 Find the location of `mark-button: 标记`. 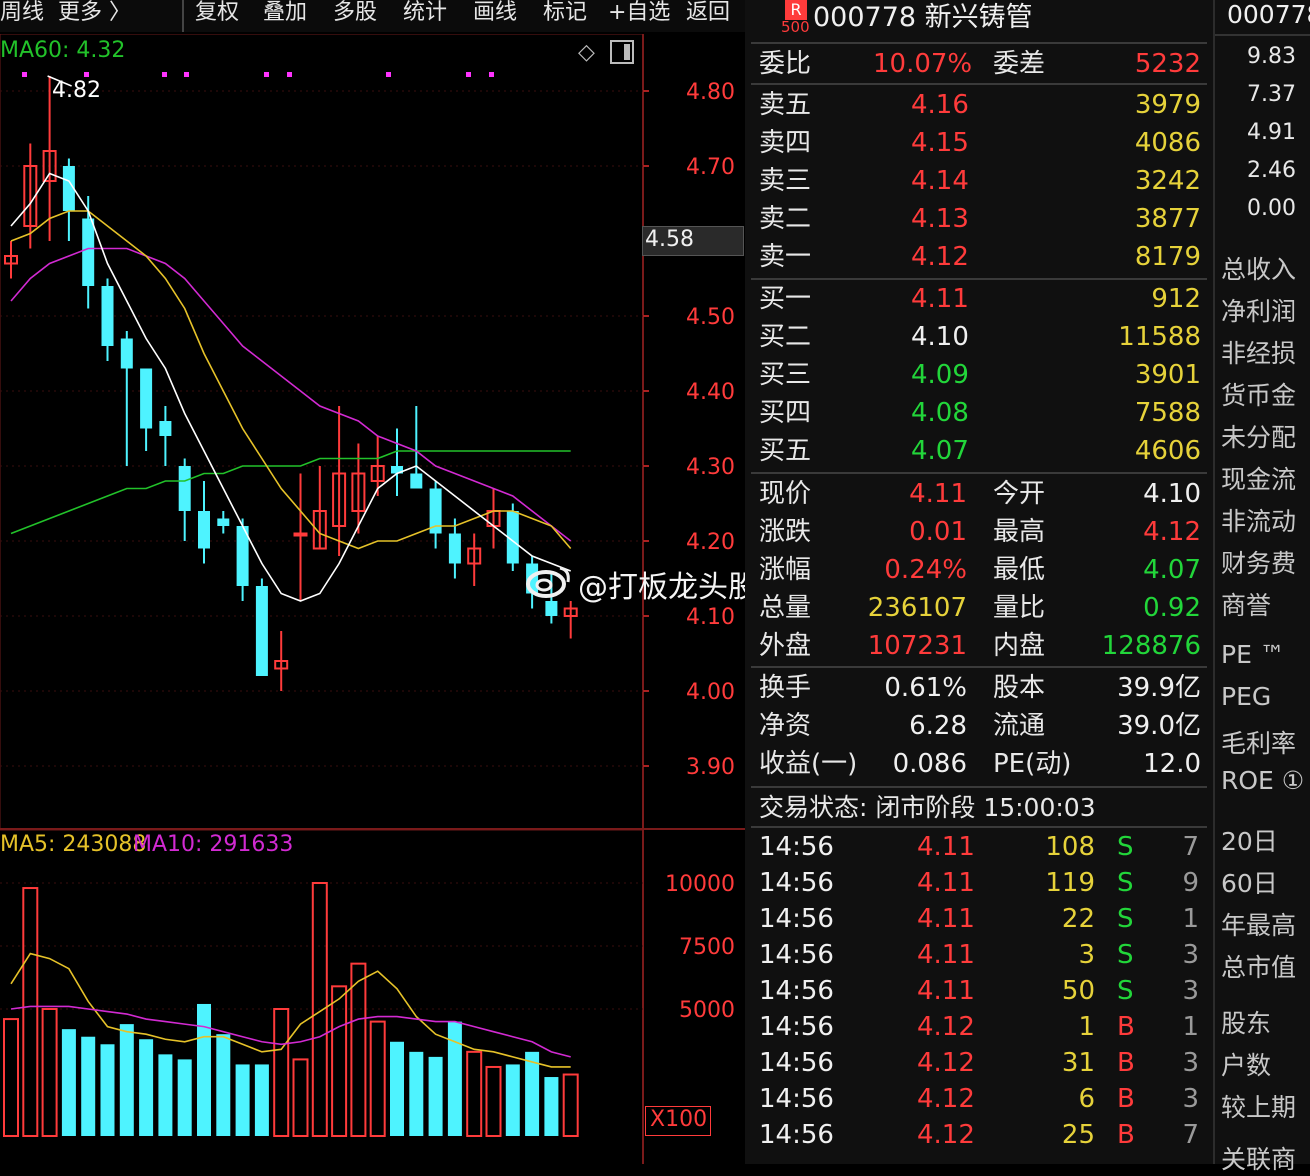

mark-button: 标记 is located at coordinates (565, 16).